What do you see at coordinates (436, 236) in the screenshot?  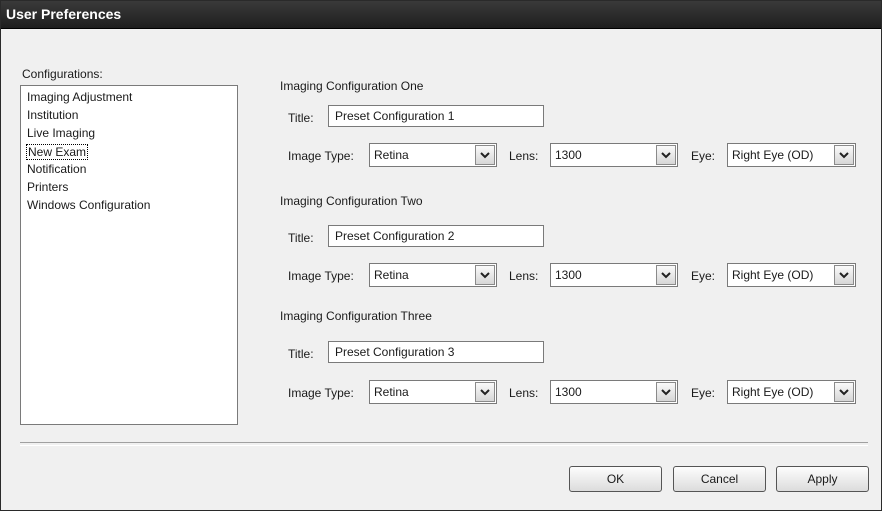 I see `title-input: Preset Configuration 2` at bounding box center [436, 236].